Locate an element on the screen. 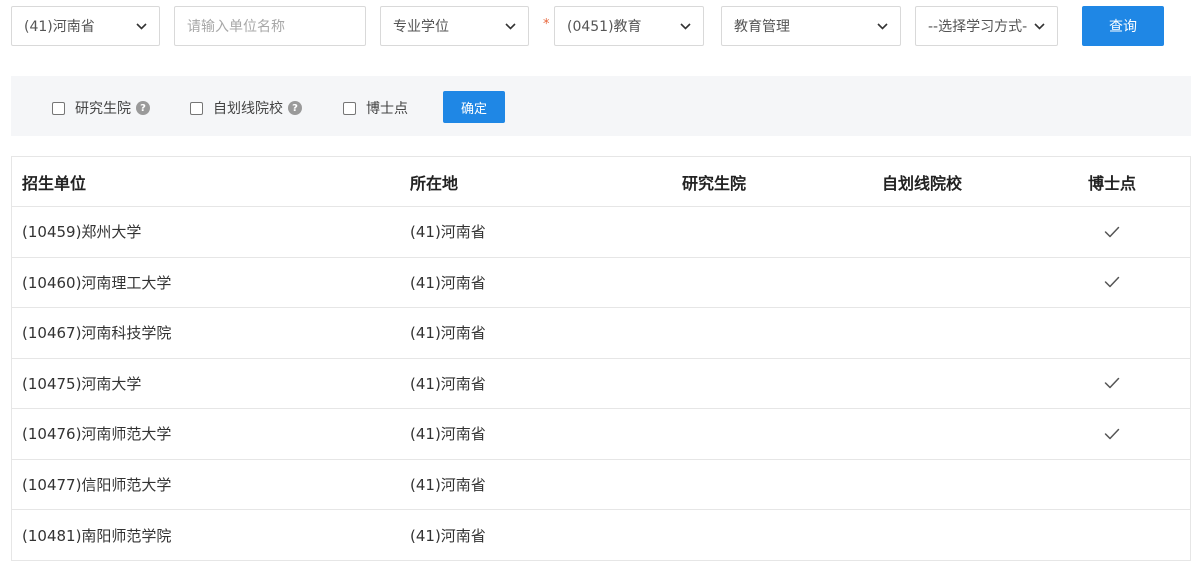 Image resolution: width=1201 pixels, height=569 pixels. self-line-filter: 自划线院校 ? is located at coordinates (246, 108).